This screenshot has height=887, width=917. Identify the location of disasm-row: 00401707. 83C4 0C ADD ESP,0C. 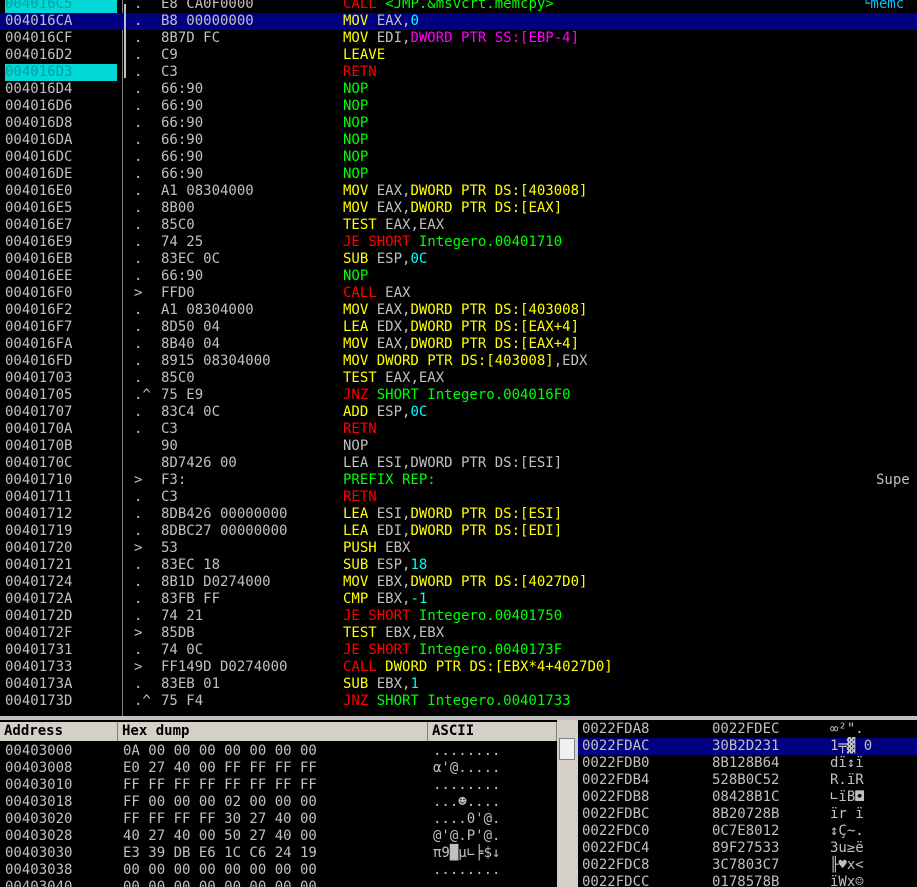
(458, 412).